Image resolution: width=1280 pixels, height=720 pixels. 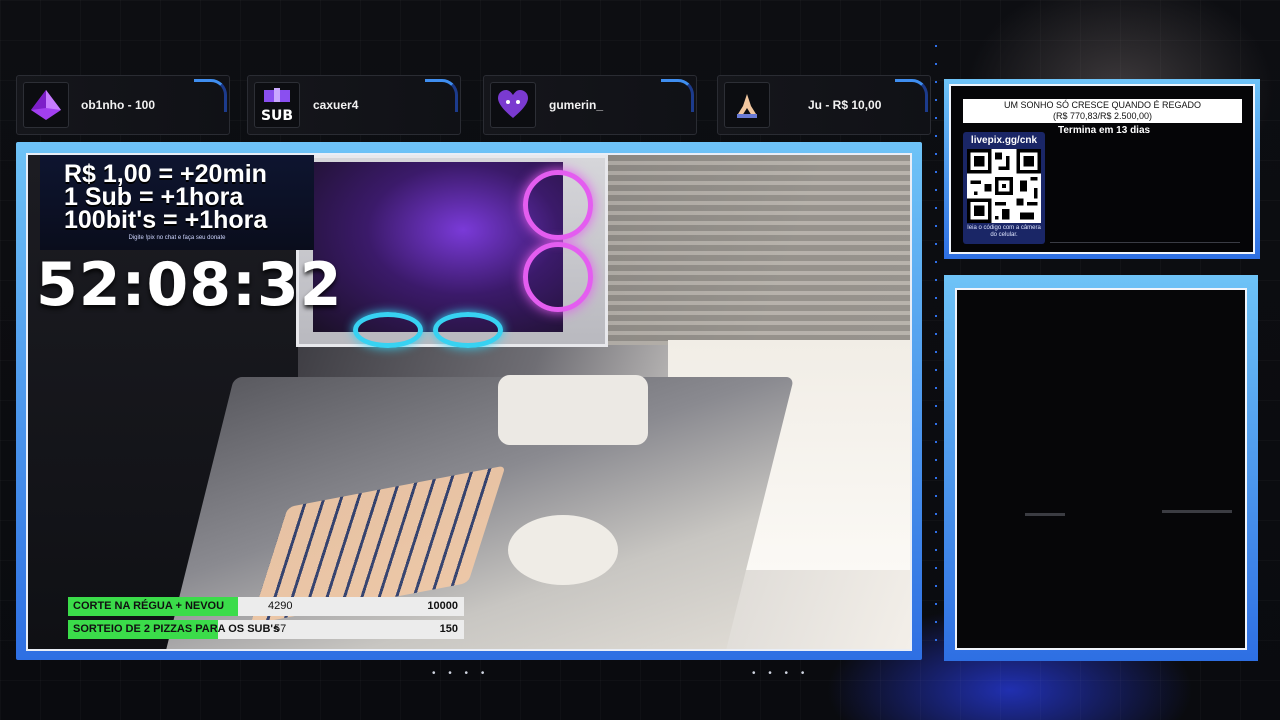 What do you see at coordinates (149, 606) in the screenshot?
I see `goal-label: CORTE NA RÉGUA + NEVOU` at bounding box center [149, 606].